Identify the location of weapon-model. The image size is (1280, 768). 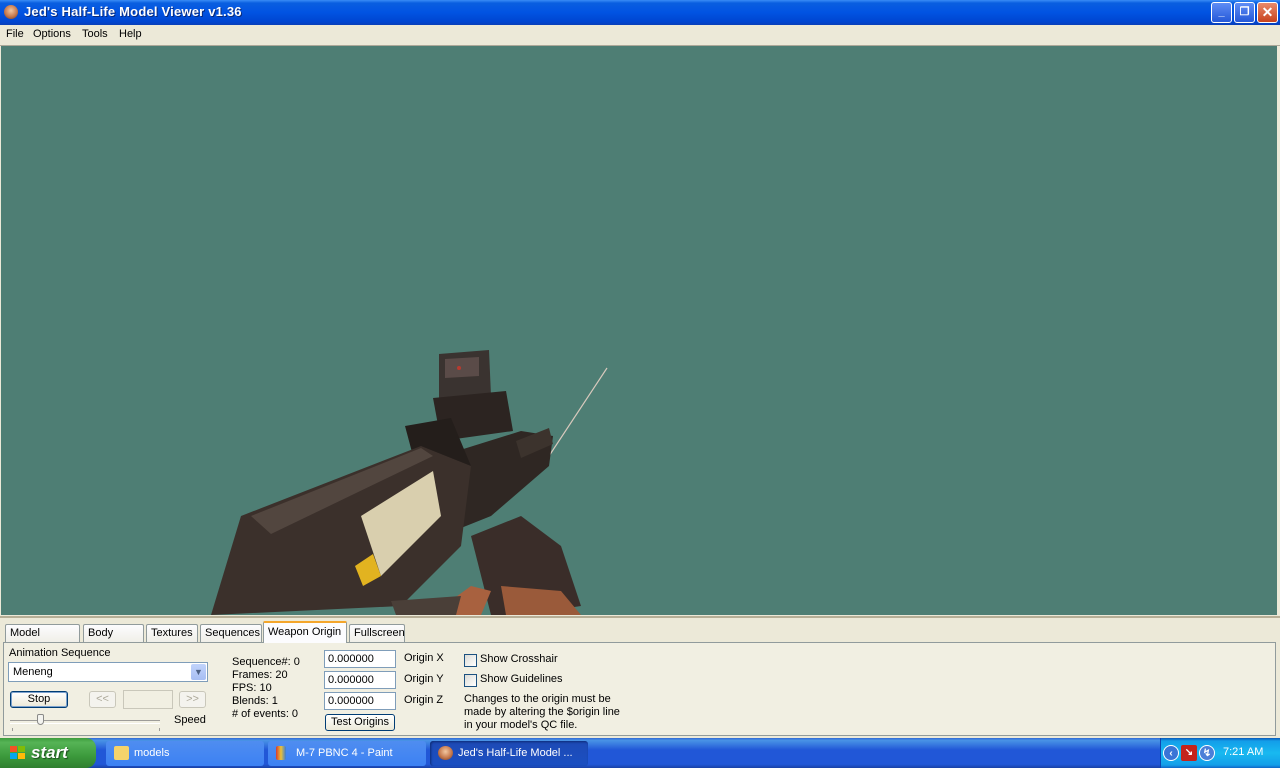
(409, 482).